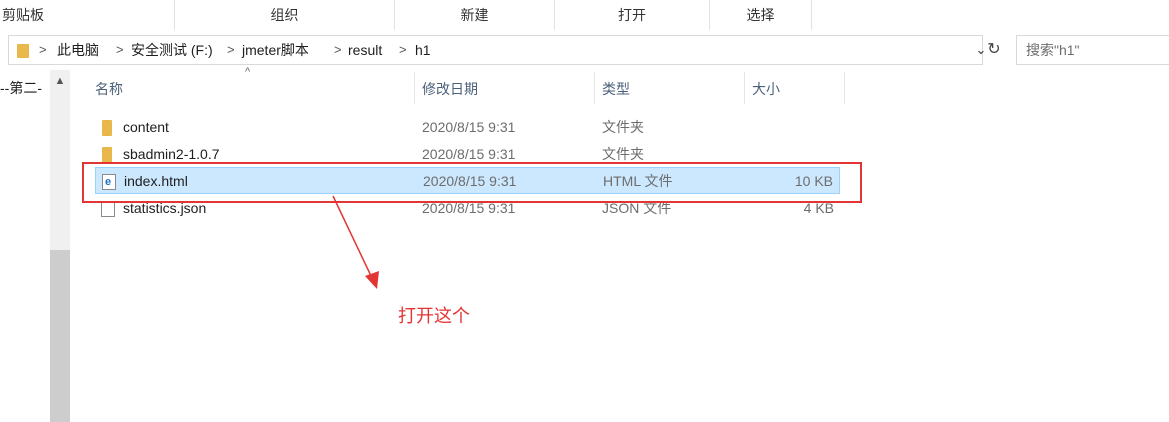 This screenshot has width=1169, height=422. Describe the element at coordinates (355, 242) in the screenshot. I see `annotation-arrow-icon` at that location.